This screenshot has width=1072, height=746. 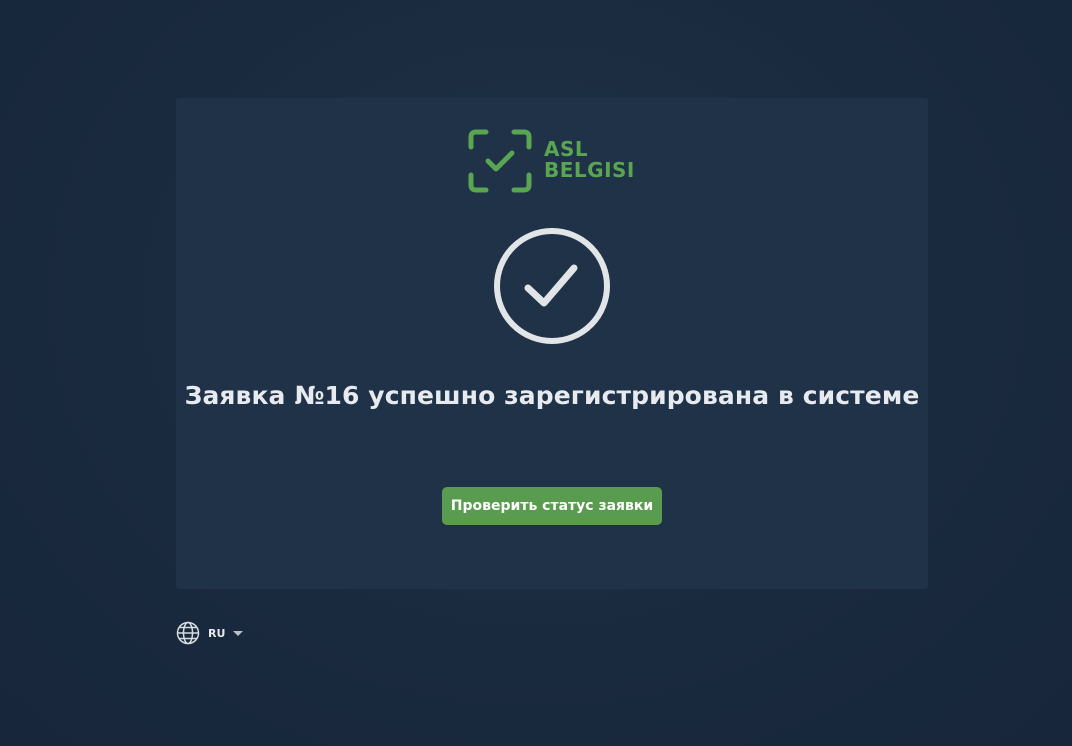 What do you see at coordinates (188, 633) in the screenshot?
I see `globe-icon` at bounding box center [188, 633].